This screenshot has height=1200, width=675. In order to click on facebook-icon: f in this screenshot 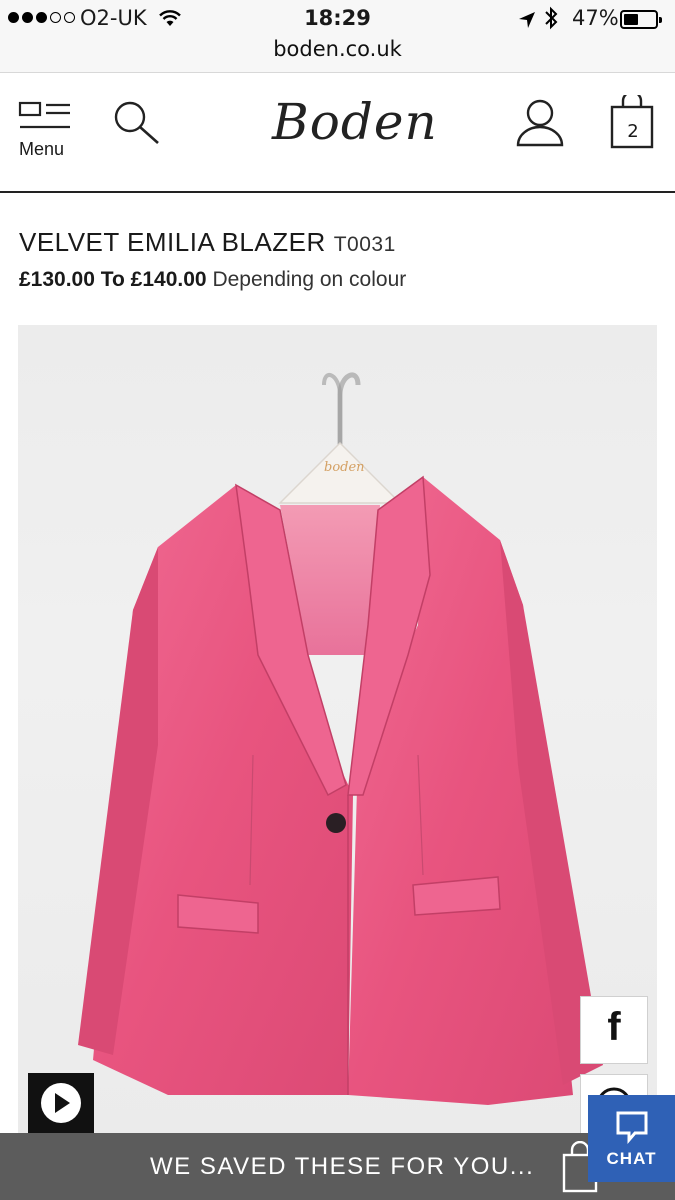, I will do `click(614, 1027)`.